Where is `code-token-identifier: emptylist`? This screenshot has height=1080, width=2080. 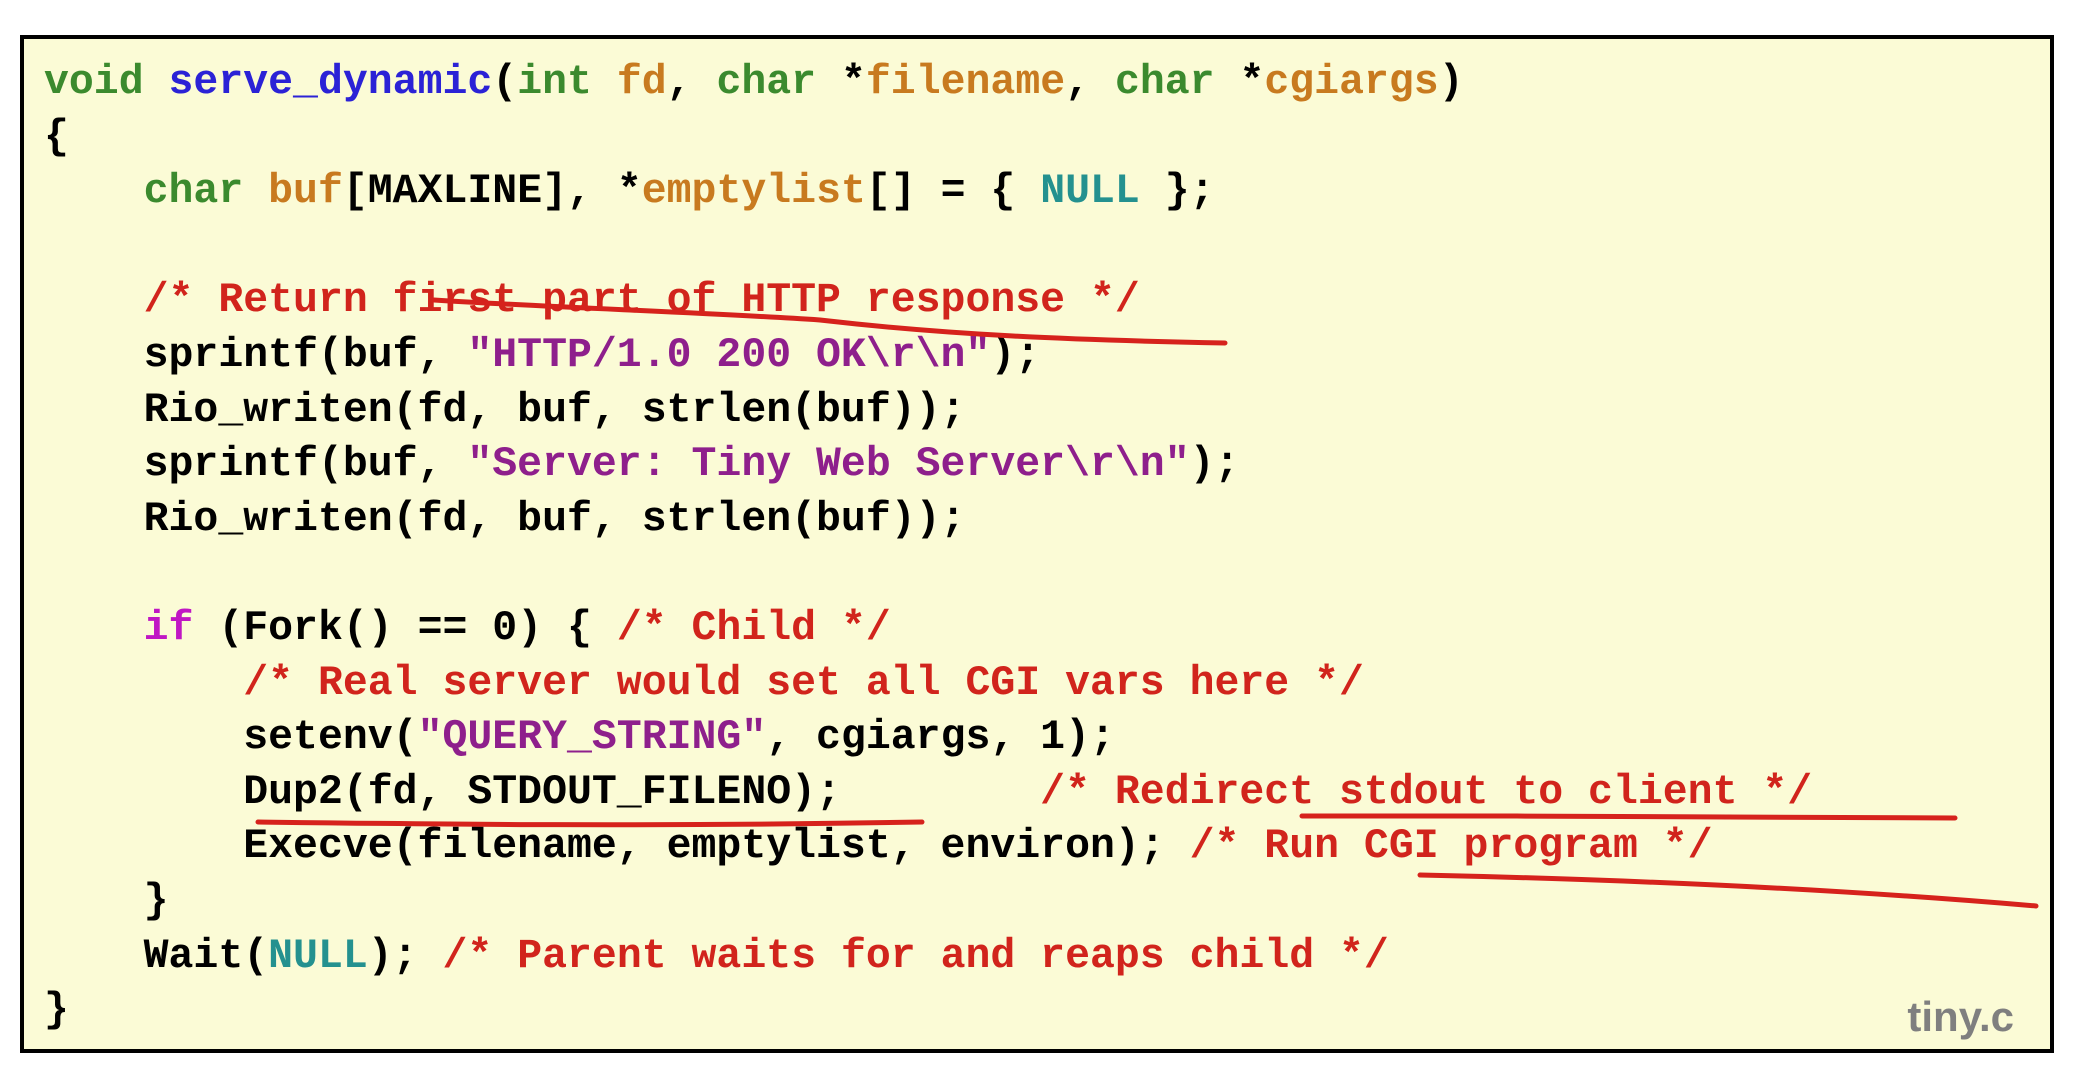 code-token-identifier: emptylist is located at coordinates (753, 192).